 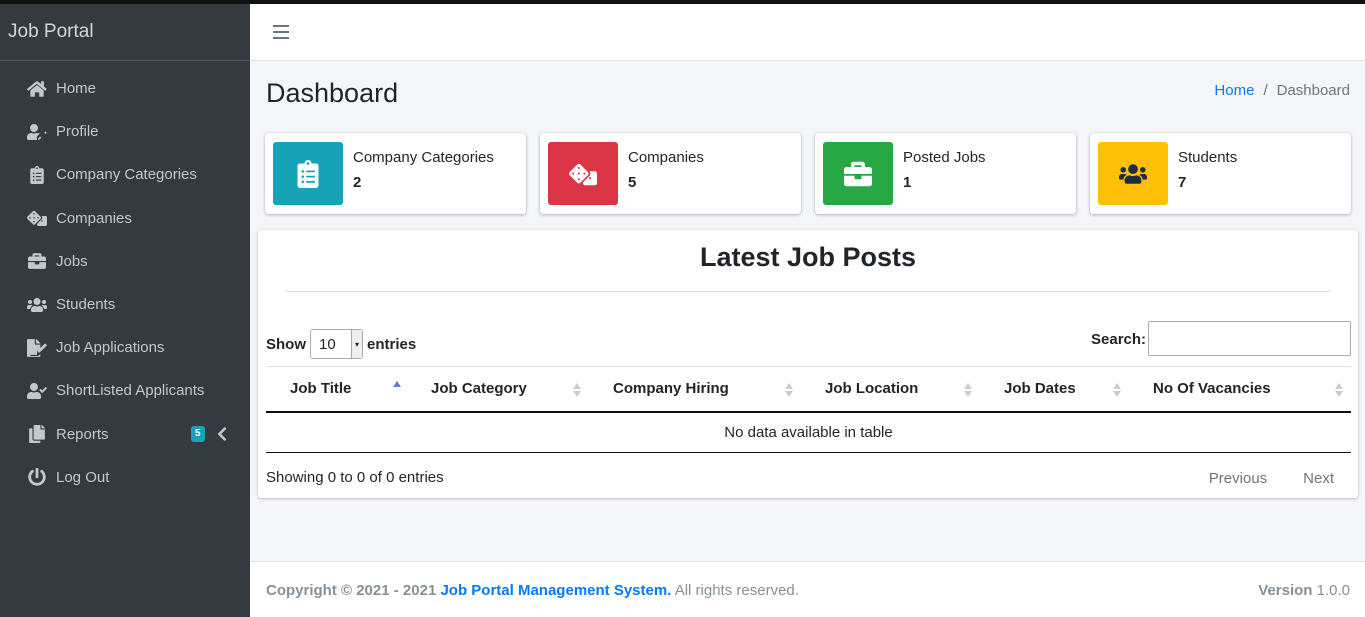 What do you see at coordinates (125, 477) in the screenshot?
I see `sidebar-item-logout: Log Out` at bounding box center [125, 477].